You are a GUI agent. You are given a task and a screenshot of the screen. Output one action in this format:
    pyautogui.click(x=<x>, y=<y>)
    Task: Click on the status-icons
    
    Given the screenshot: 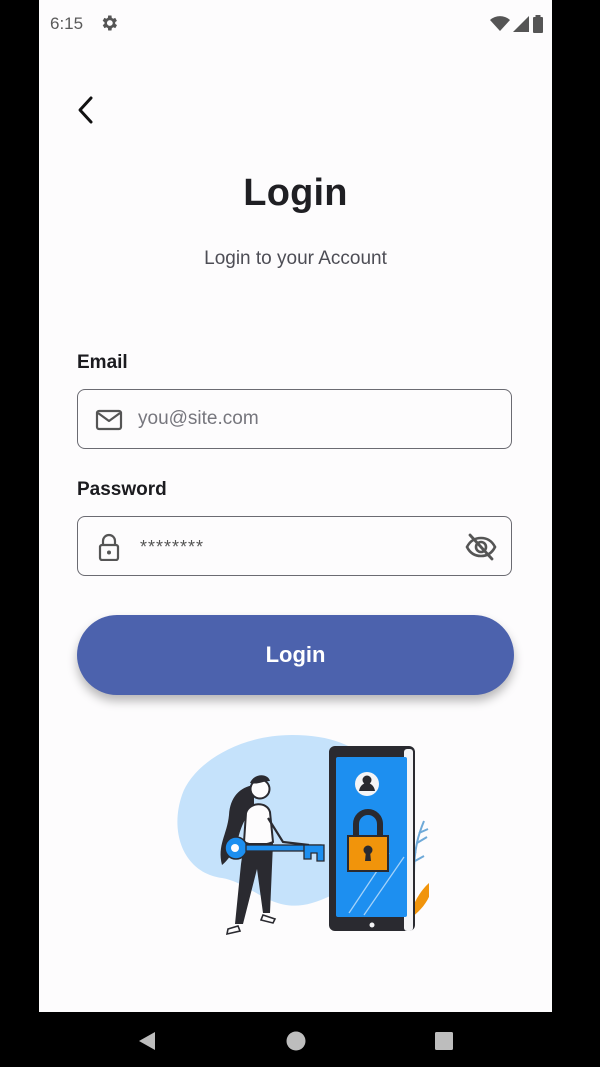 What is the action you would take?
    pyautogui.click(x=517, y=24)
    